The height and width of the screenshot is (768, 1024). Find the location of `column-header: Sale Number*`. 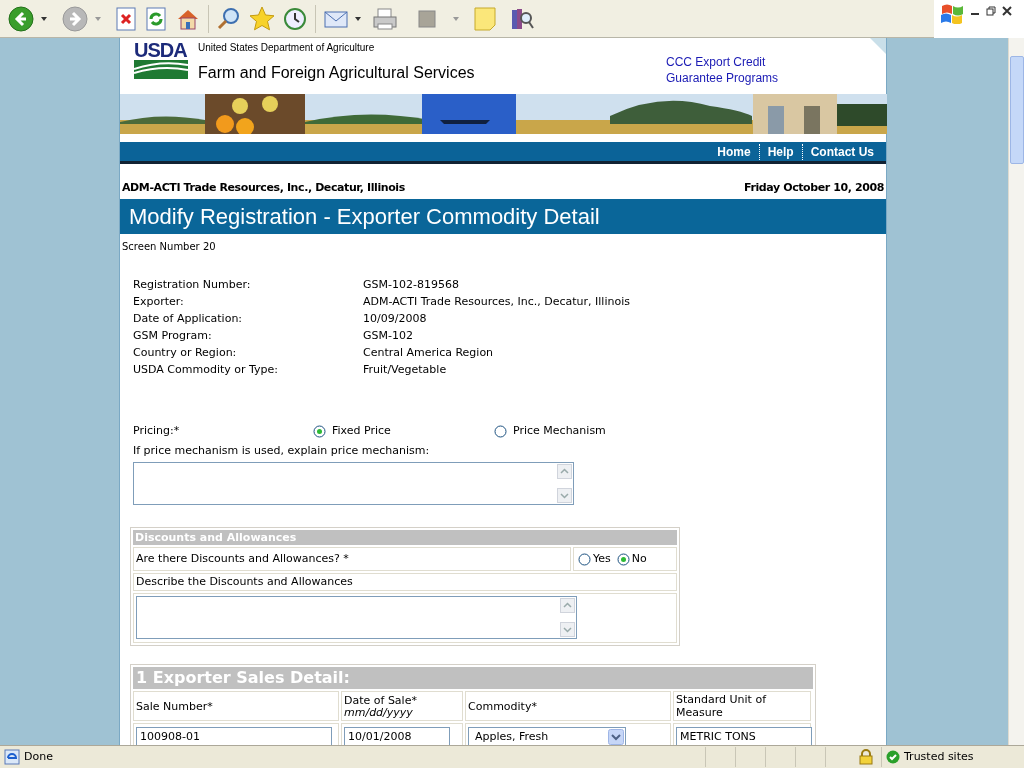

column-header: Sale Number* is located at coordinates (175, 706).